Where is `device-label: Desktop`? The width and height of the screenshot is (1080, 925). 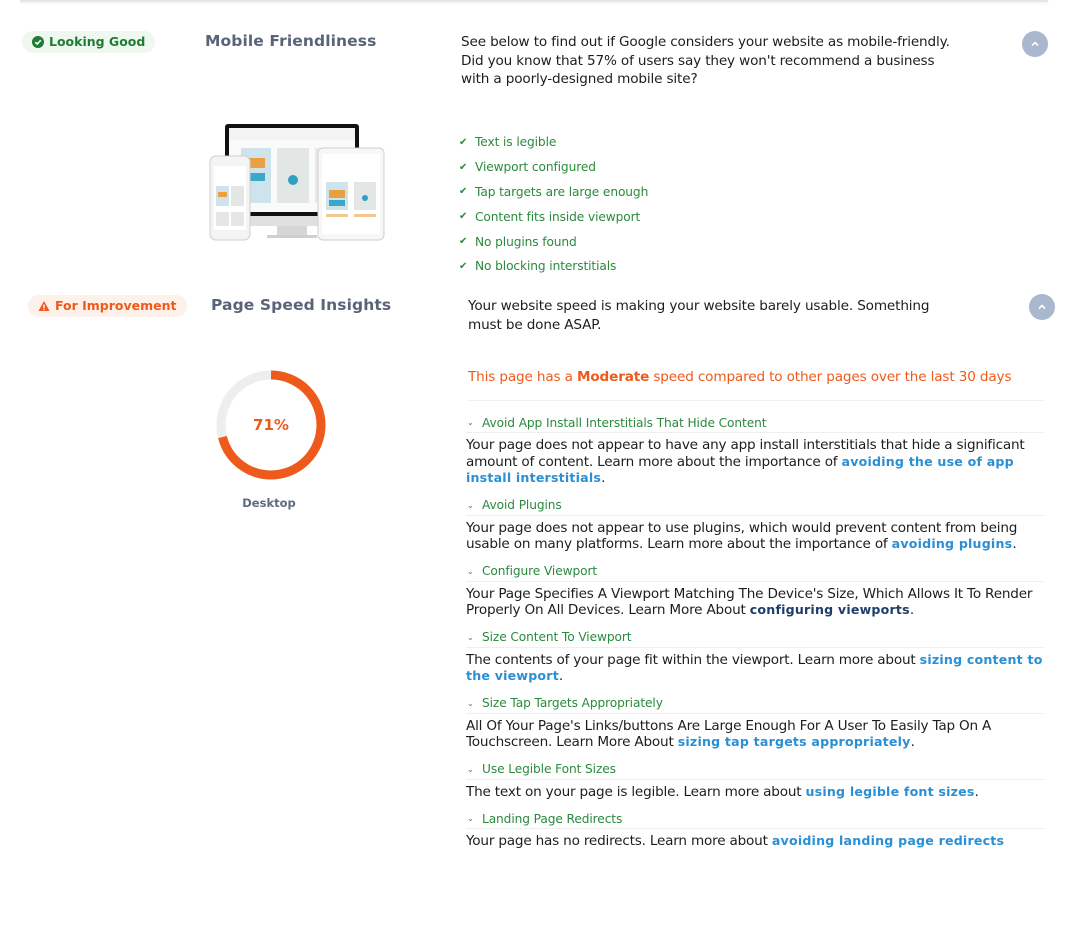
device-label: Desktop is located at coordinates (269, 503).